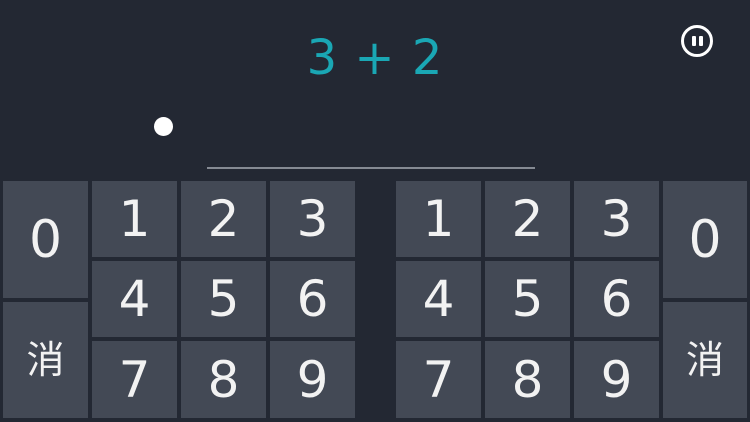 This screenshot has height=422, width=750. What do you see at coordinates (375, 58) in the screenshot?
I see `equation-text: 3 + 2` at bounding box center [375, 58].